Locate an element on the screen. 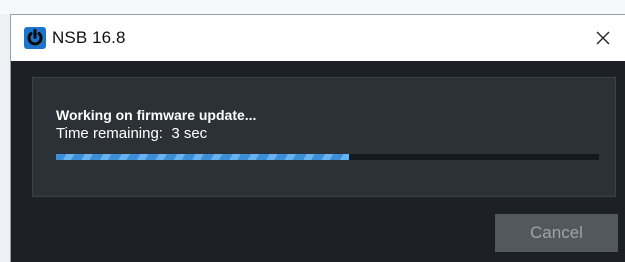 The image size is (625, 262). close-icon is located at coordinates (603, 38).